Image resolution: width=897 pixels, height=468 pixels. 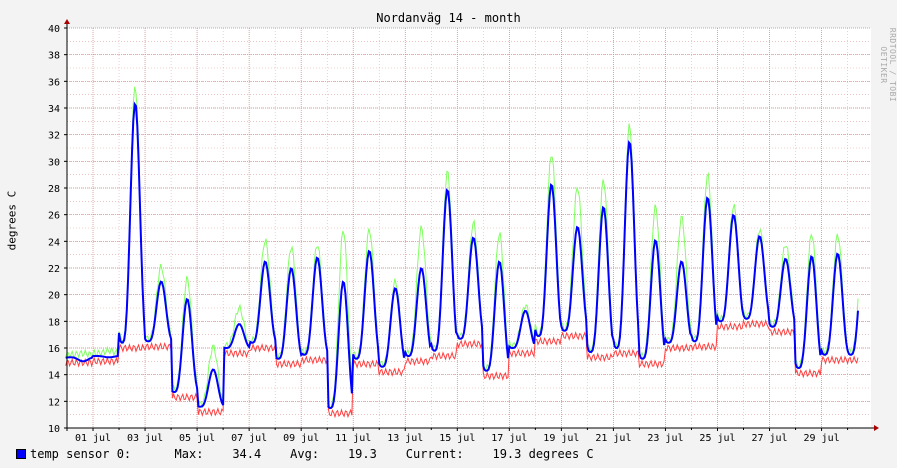 What do you see at coordinates (54, 229) in the screenshot?
I see `y-tick-labels: 10 12 14 16 18 20 22 24 26 28 30 32 34 36 38 40` at bounding box center [54, 229].